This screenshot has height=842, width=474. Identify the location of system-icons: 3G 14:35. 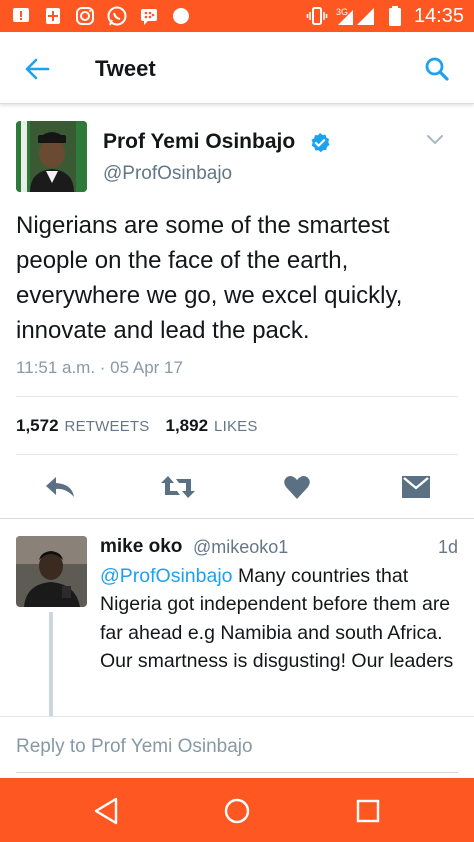
(385, 16).